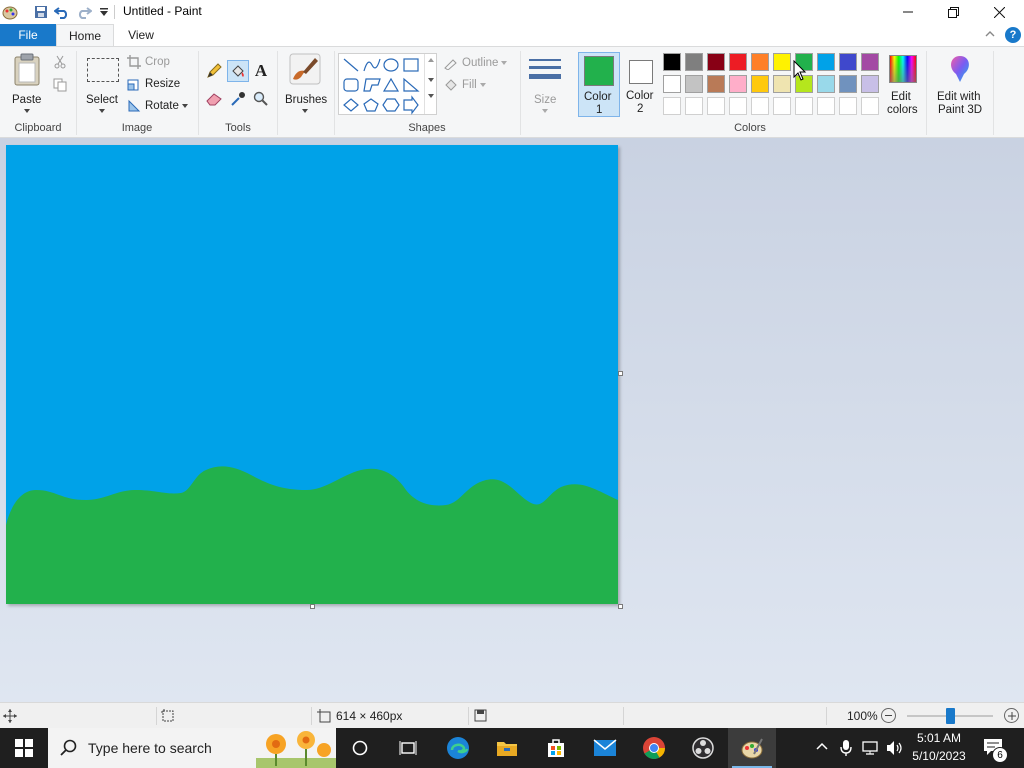  What do you see at coordinates (10, 12) in the screenshot?
I see `paint-app-icon` at bounding box center [10, 12].